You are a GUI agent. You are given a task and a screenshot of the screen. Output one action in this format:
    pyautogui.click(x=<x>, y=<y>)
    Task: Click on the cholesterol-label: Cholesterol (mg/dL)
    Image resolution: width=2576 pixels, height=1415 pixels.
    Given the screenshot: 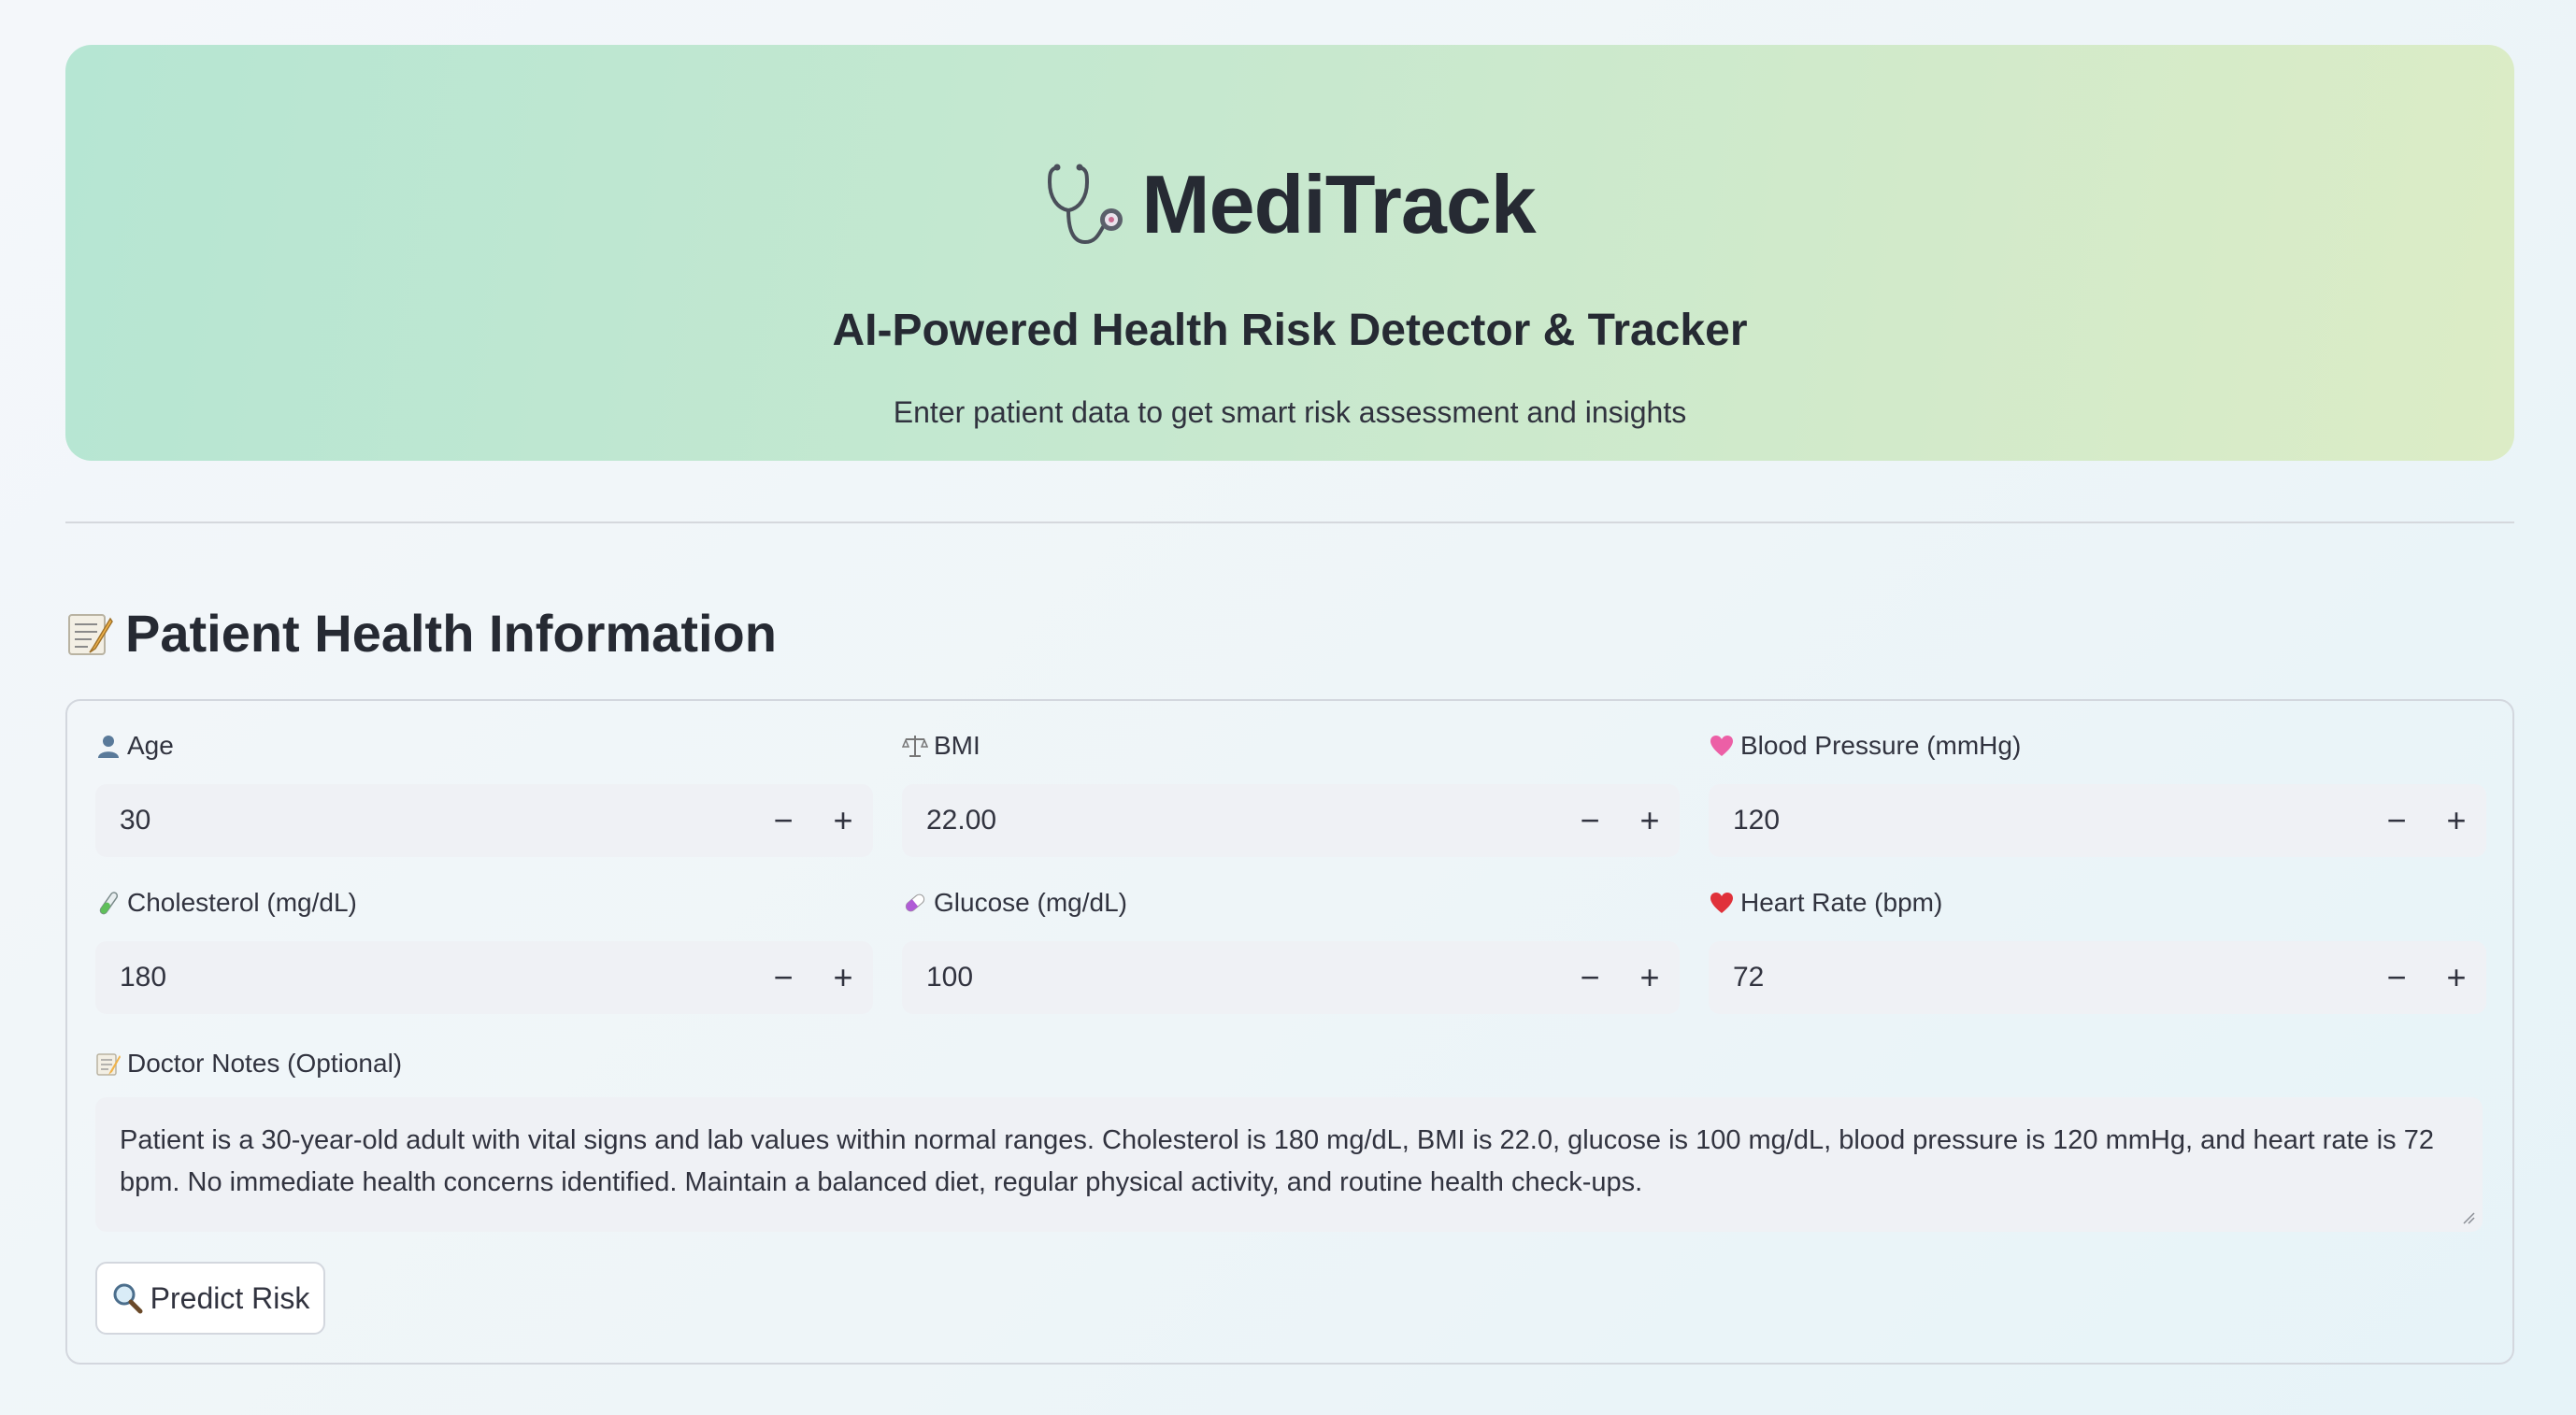 What is the action you would take?
    pyautogui.click(x=484, y=903)
    